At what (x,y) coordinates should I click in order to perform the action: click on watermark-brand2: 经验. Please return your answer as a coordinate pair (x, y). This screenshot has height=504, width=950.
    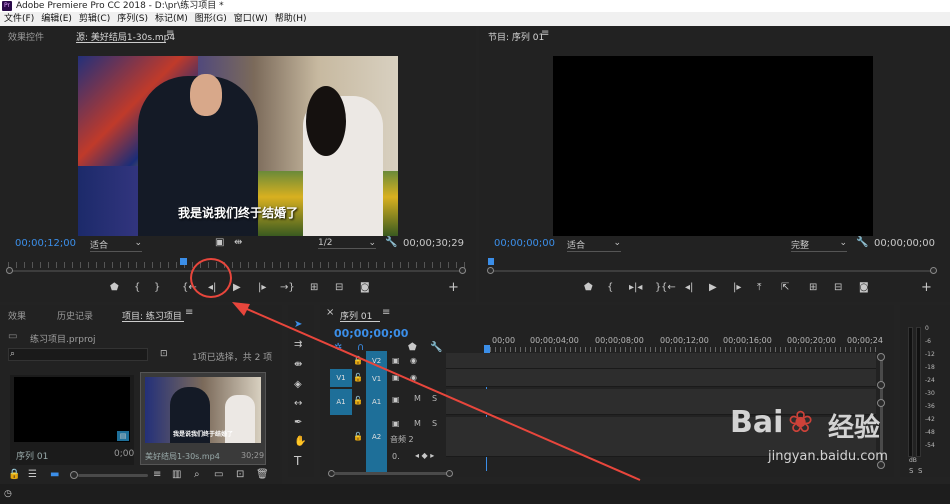
    Looking at the image, I should click on (854, 428).